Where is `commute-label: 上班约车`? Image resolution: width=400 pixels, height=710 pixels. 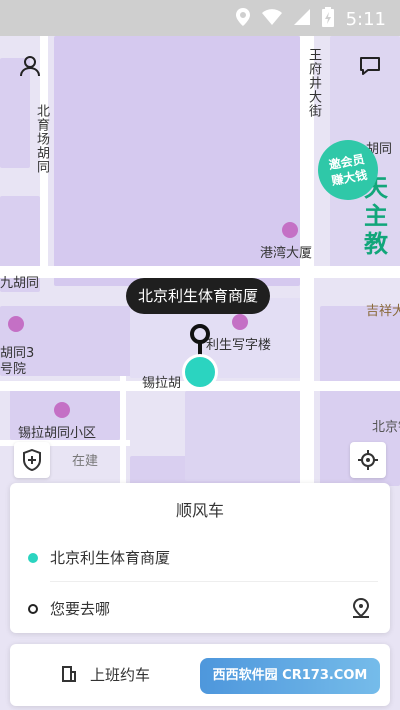 commute-label: 上班约车 is located at coordinates (120, 675).